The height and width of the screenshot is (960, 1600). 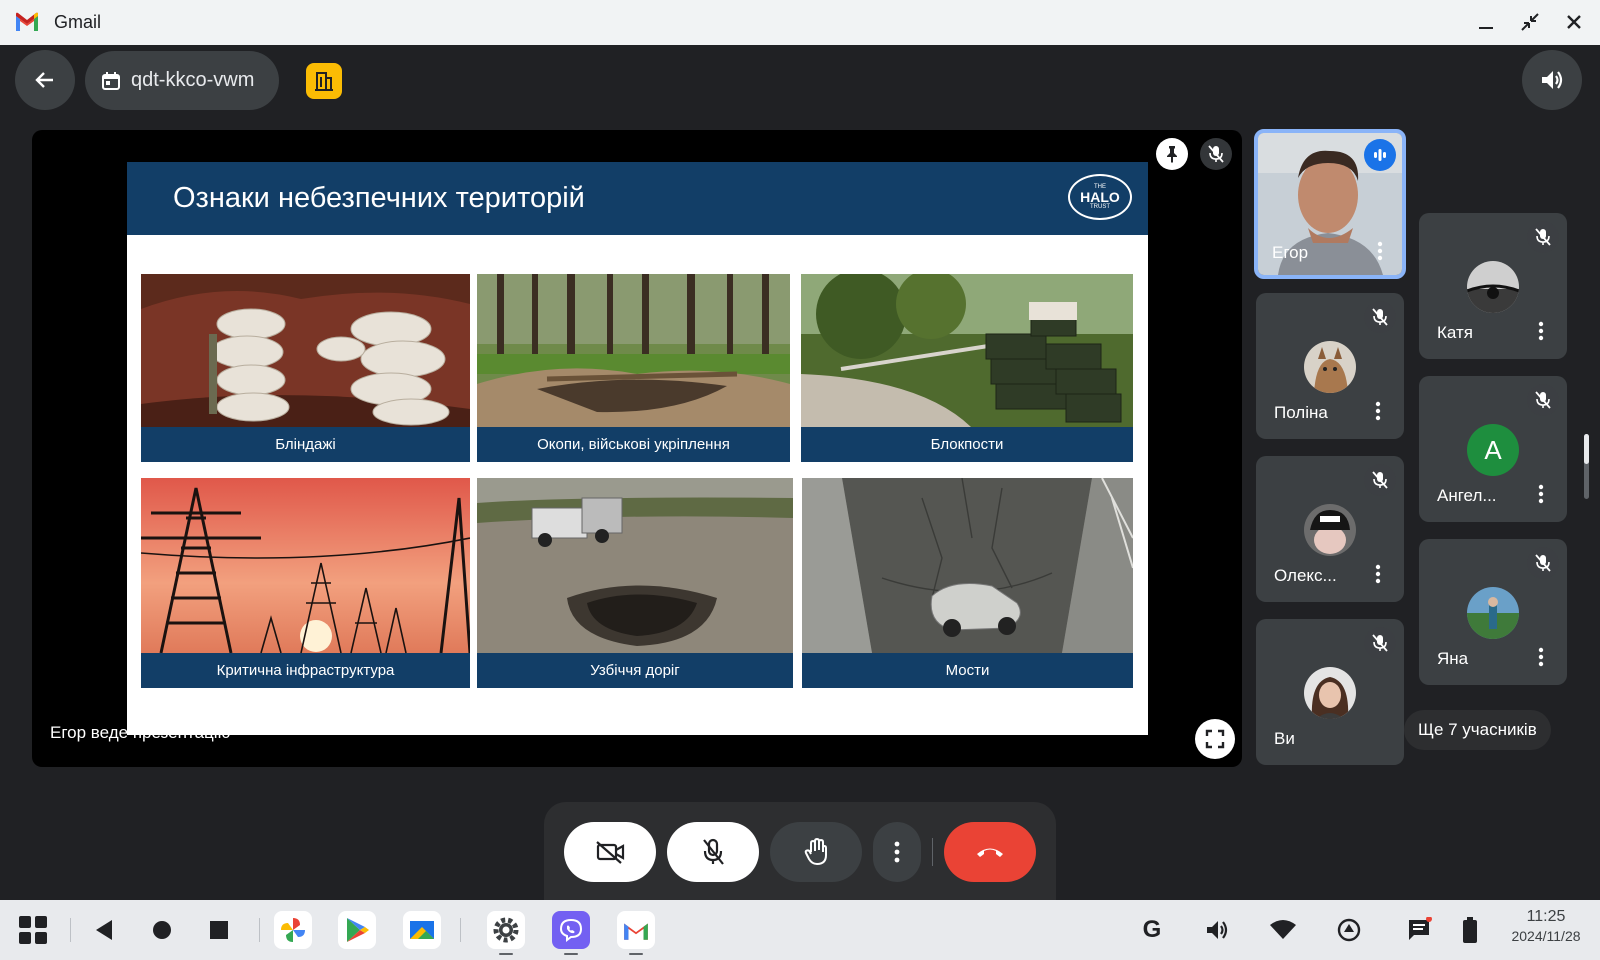 What do you see at coordinates (33, 930) in the screenshot?
I see `app-launcher-icon` at bounding box center [33, 930].